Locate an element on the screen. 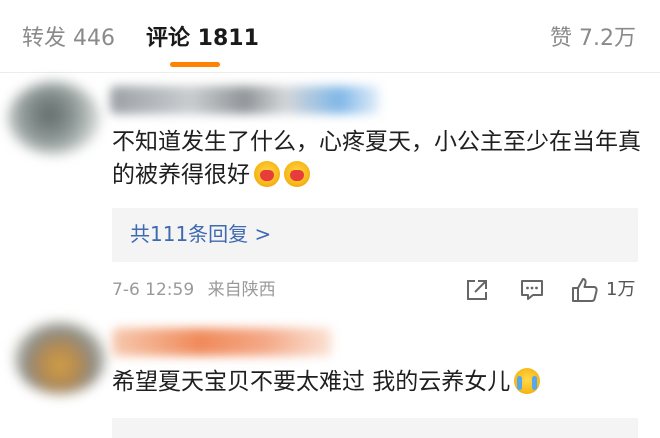  crying-emoji-icon is located at coordinates (527, 381).